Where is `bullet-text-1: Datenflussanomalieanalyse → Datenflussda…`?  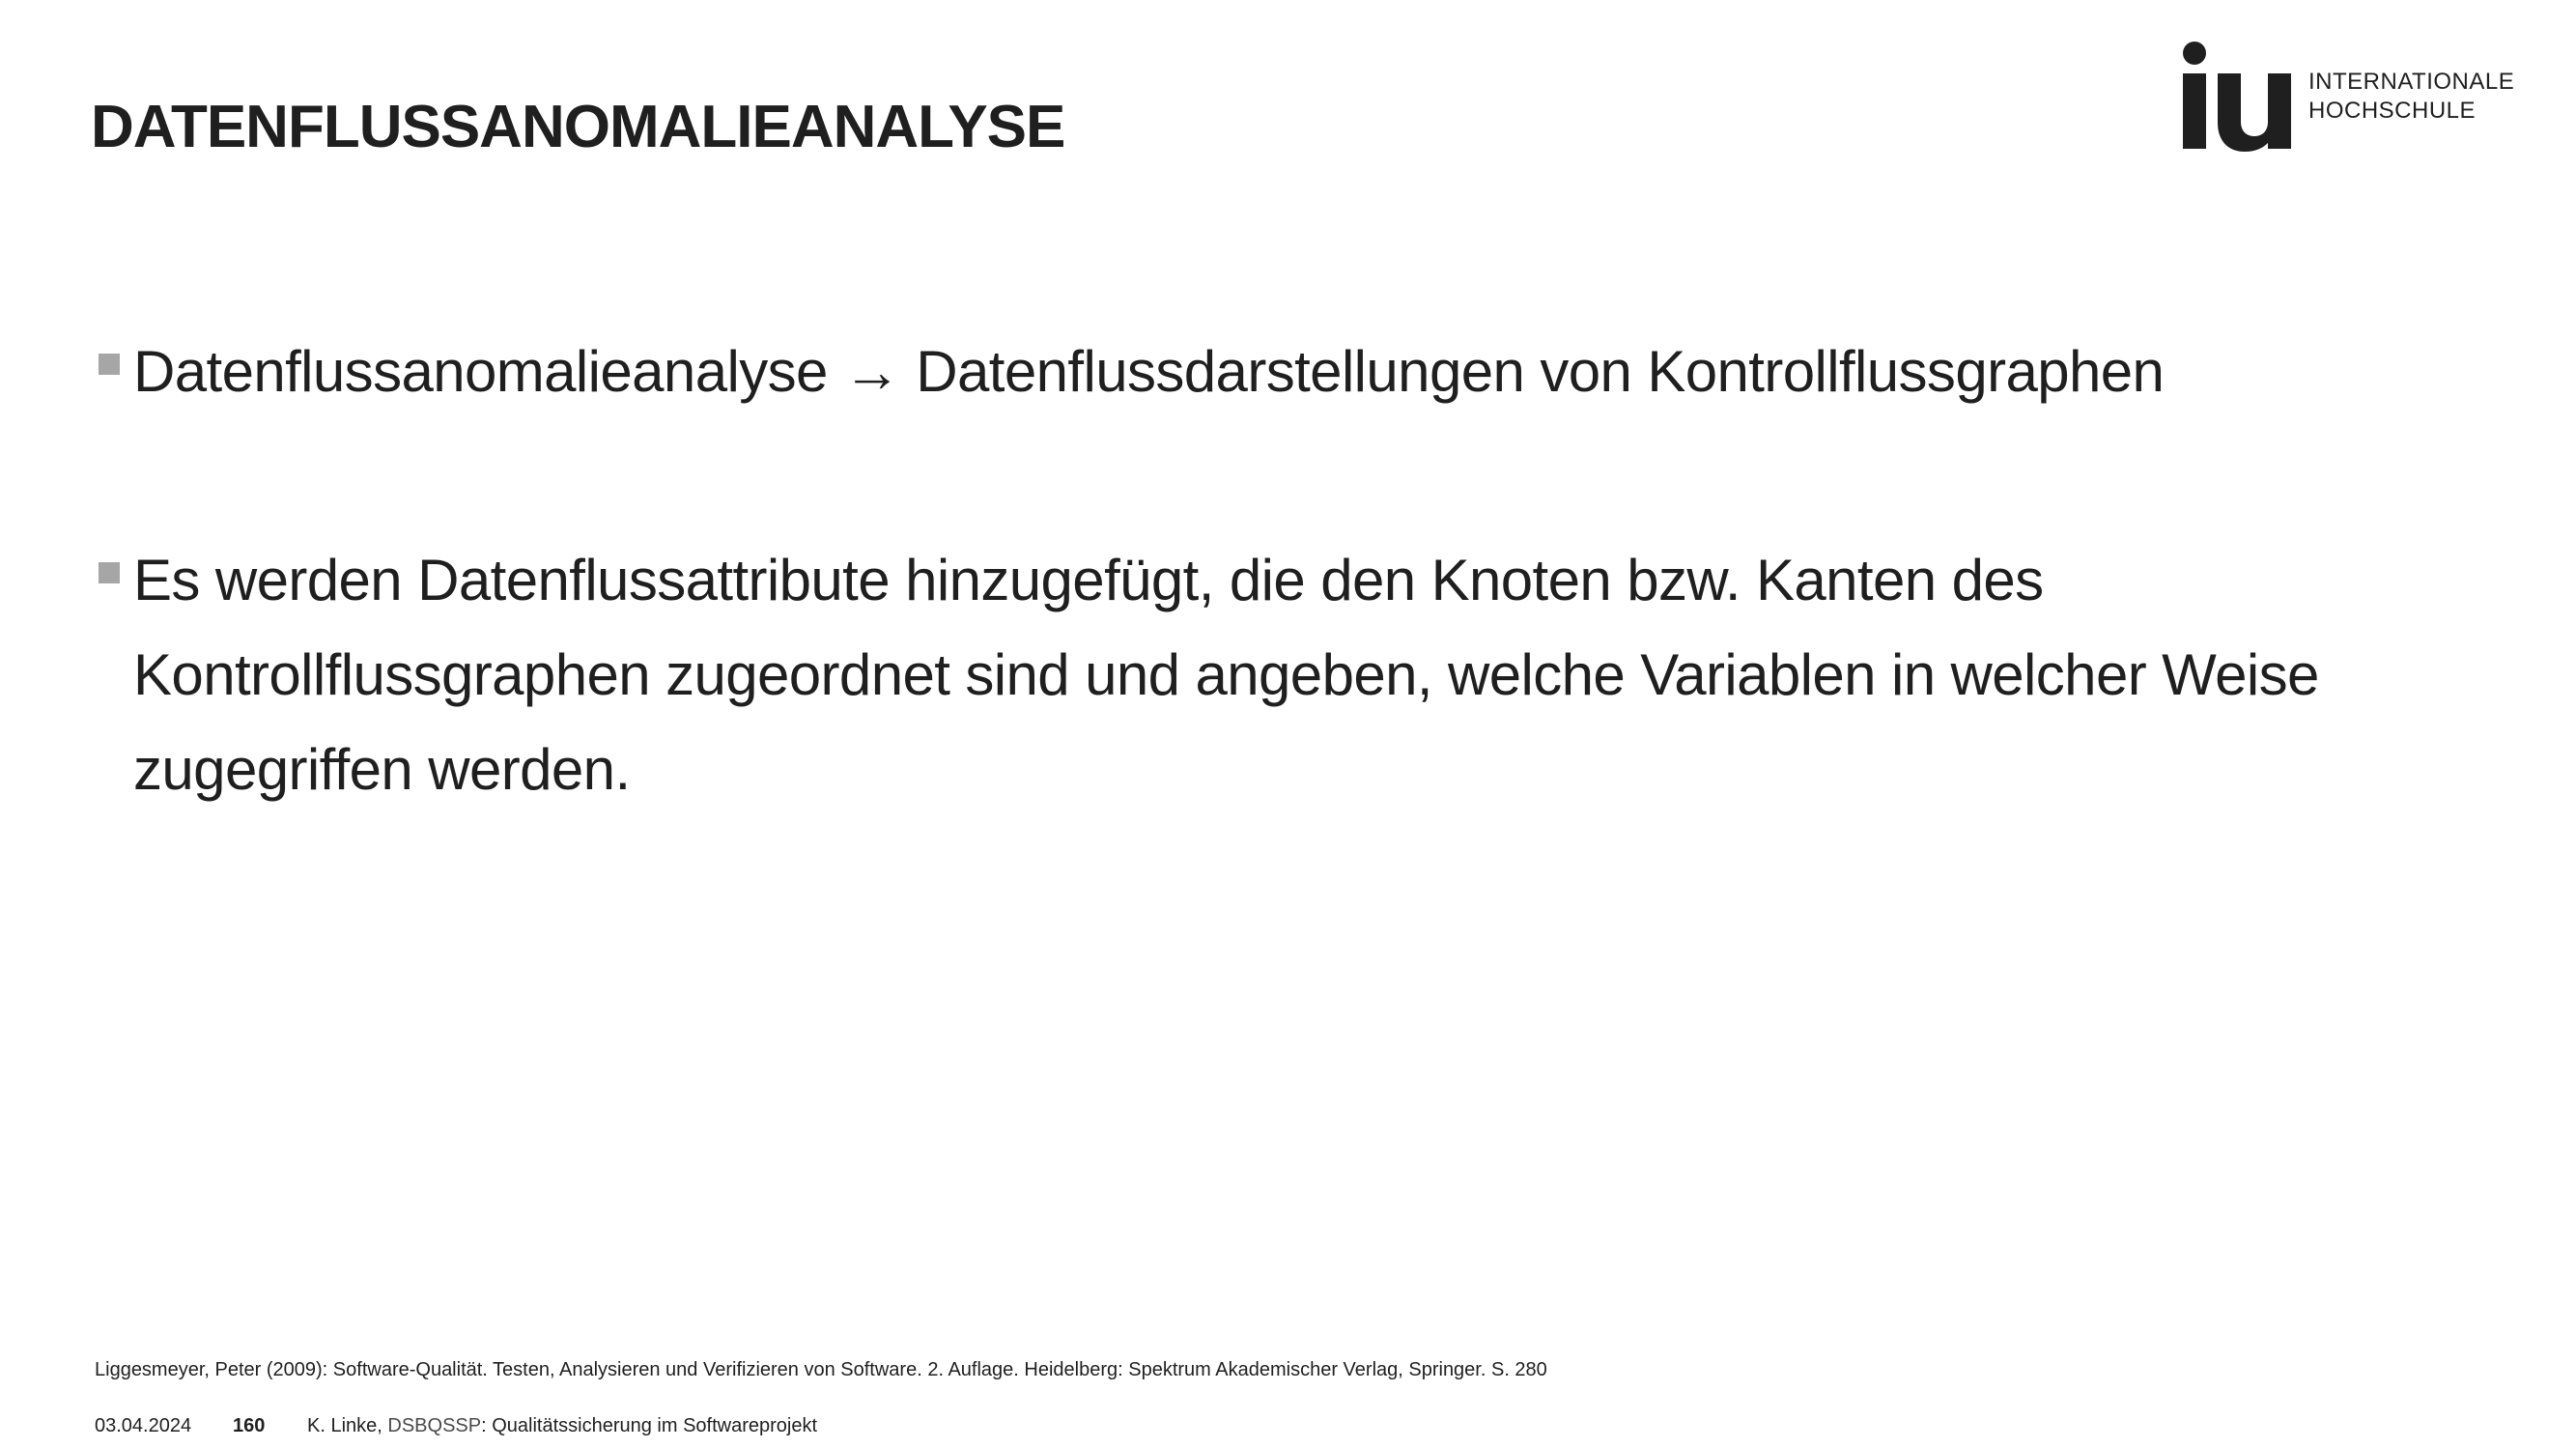
bullet-text-1: Datenflussanomalieanalyse → Datenflussda… is located at coordinates (1149, 371).